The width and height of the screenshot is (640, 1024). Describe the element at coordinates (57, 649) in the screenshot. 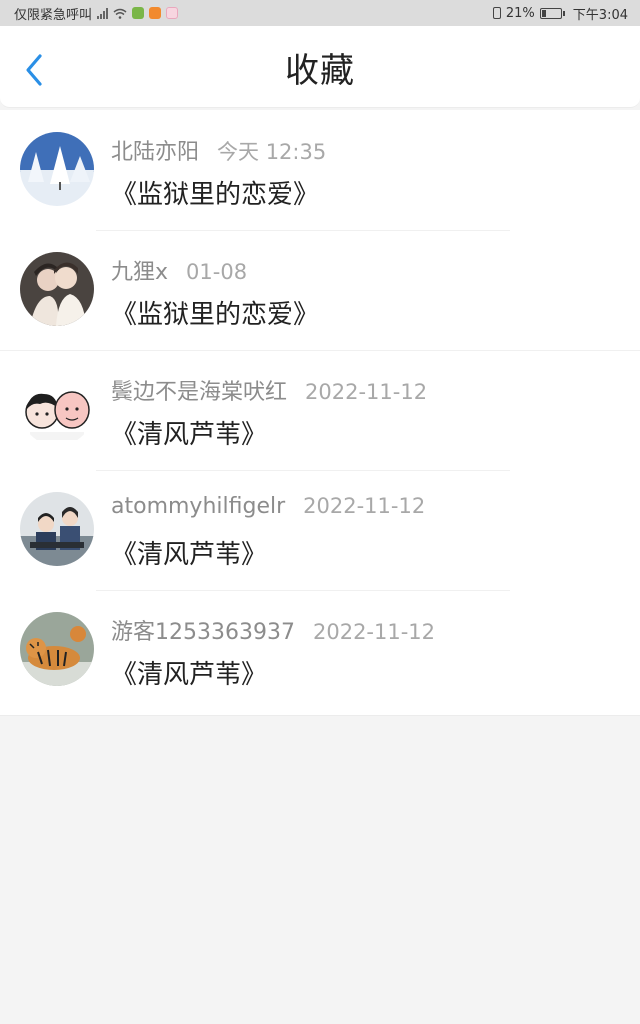

I see `tiger-avatar` at that location.